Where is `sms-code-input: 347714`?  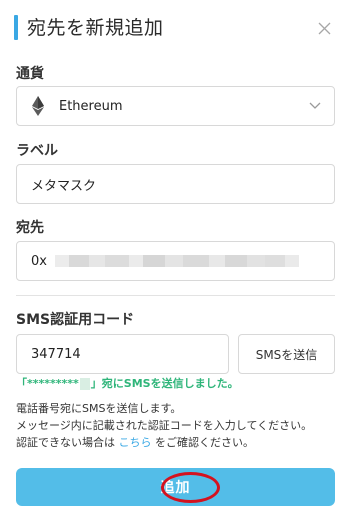
sms-code-input: 347714 is located at coordinates (122, 354).